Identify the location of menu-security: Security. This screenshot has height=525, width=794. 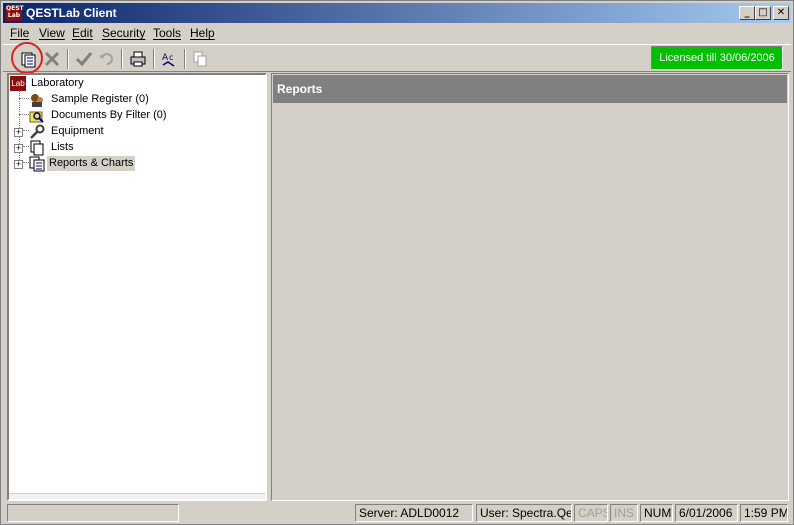
(123, 33).